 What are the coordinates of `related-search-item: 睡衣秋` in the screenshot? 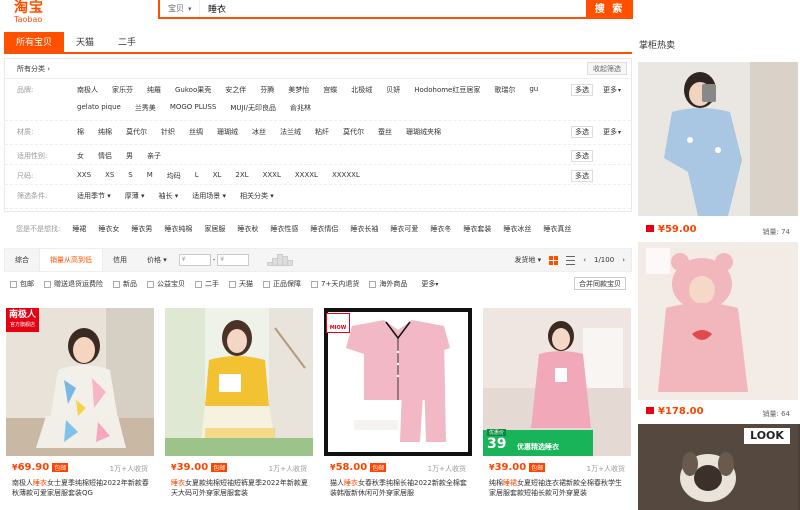 It's located at (247, 229).